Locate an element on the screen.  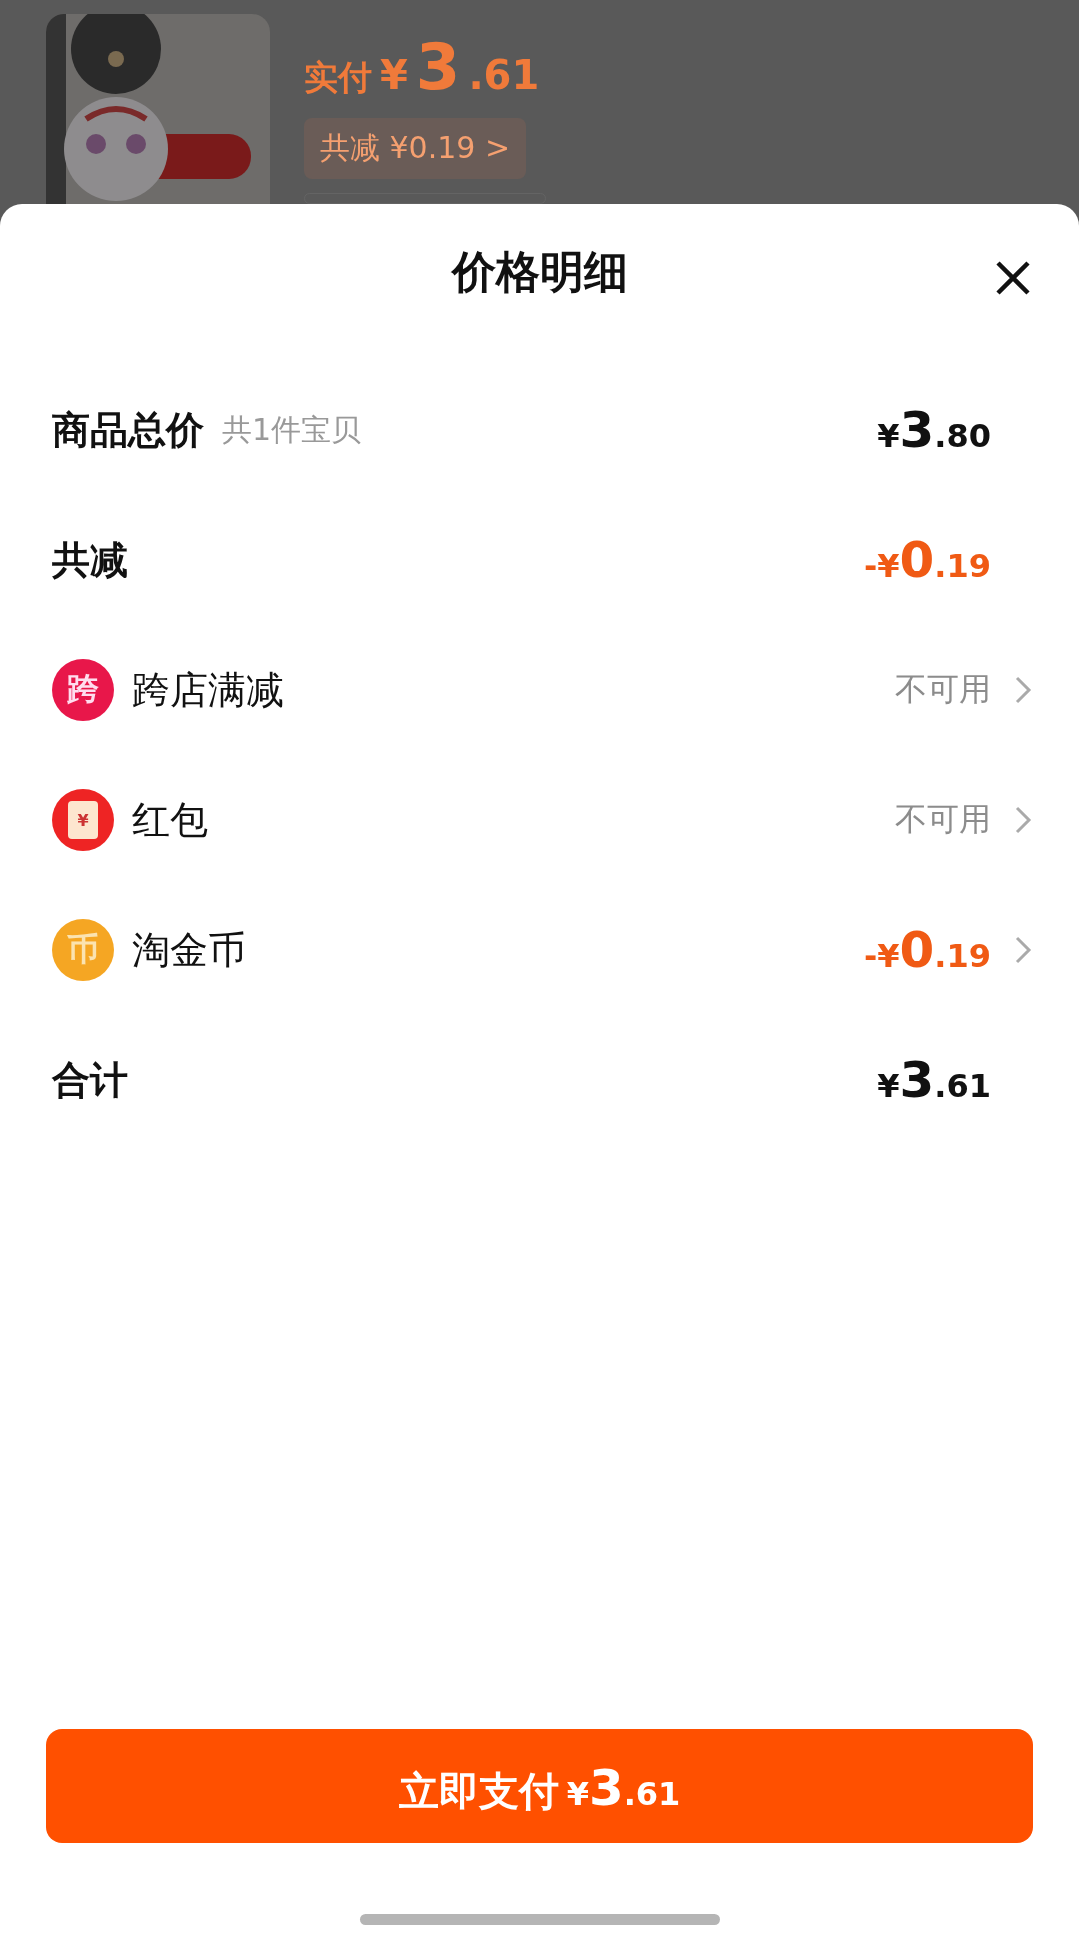
item-count: 共1件宝贝 is located at coordinates (292, 429).